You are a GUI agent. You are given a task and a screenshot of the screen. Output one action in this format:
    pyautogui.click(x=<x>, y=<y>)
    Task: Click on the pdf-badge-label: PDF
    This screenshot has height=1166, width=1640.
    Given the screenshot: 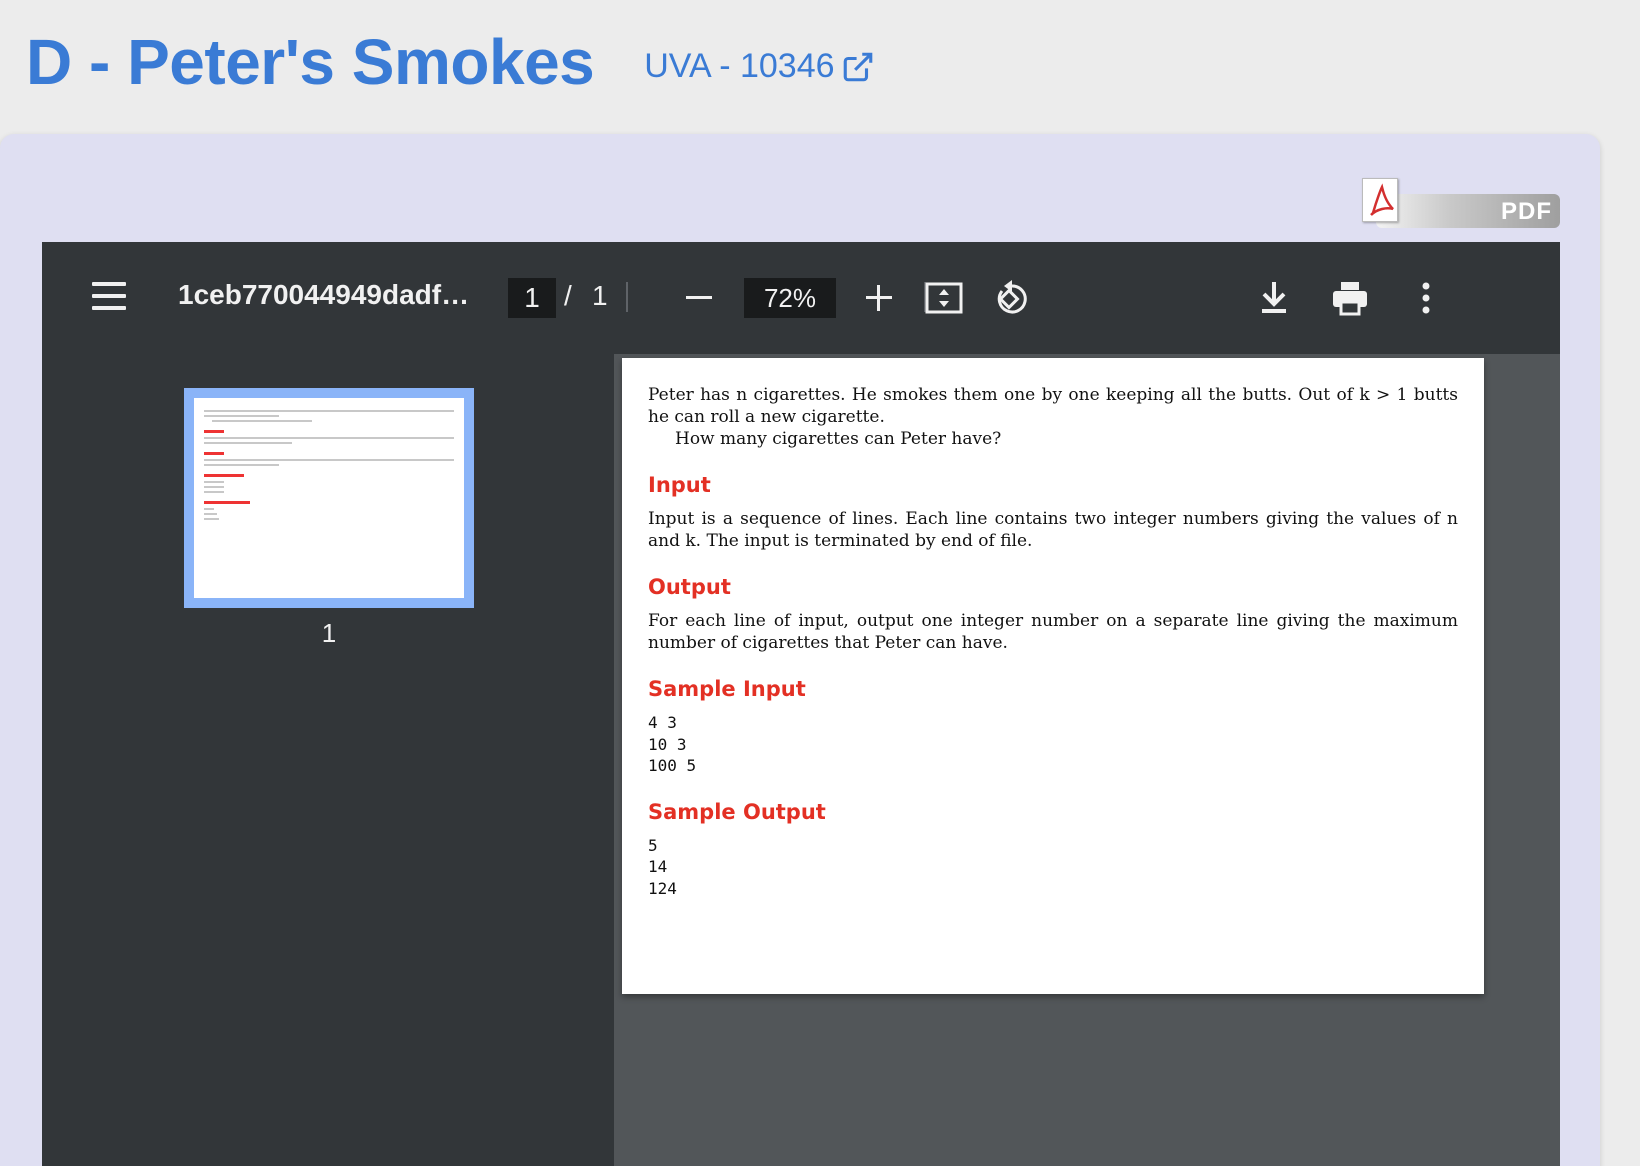 What is the action you would take?
    pyautogui.click(x=1526, y=211)
    